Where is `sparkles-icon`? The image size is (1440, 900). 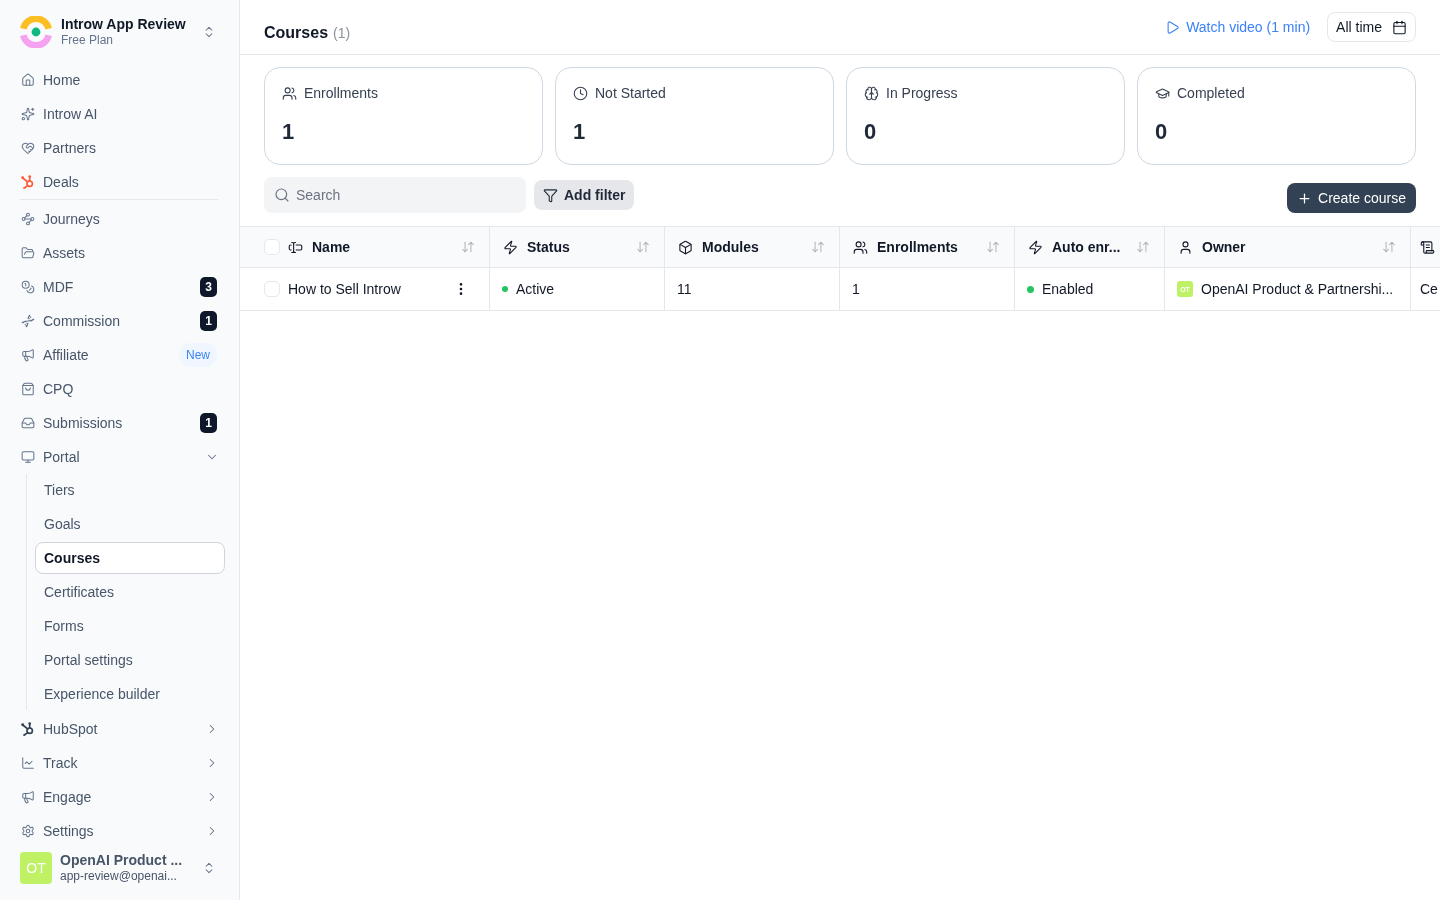
sparkles-icon is located at coordinates (28, 114).